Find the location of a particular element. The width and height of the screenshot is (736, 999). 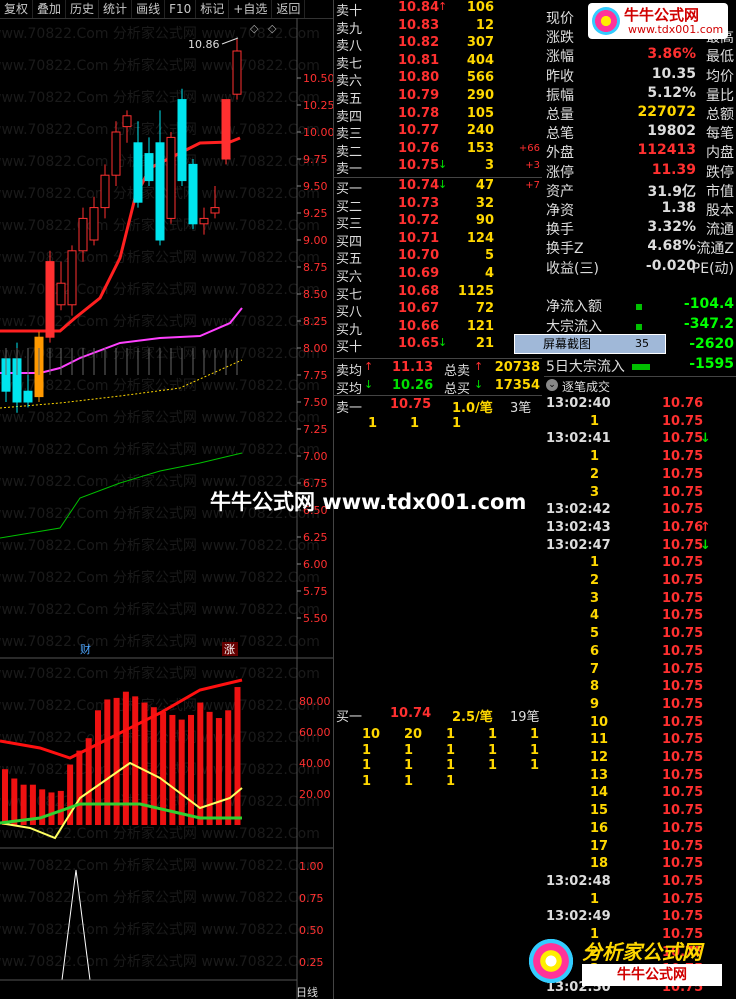

price-tick-label: 7.25 is located at coordinates (315, 429).